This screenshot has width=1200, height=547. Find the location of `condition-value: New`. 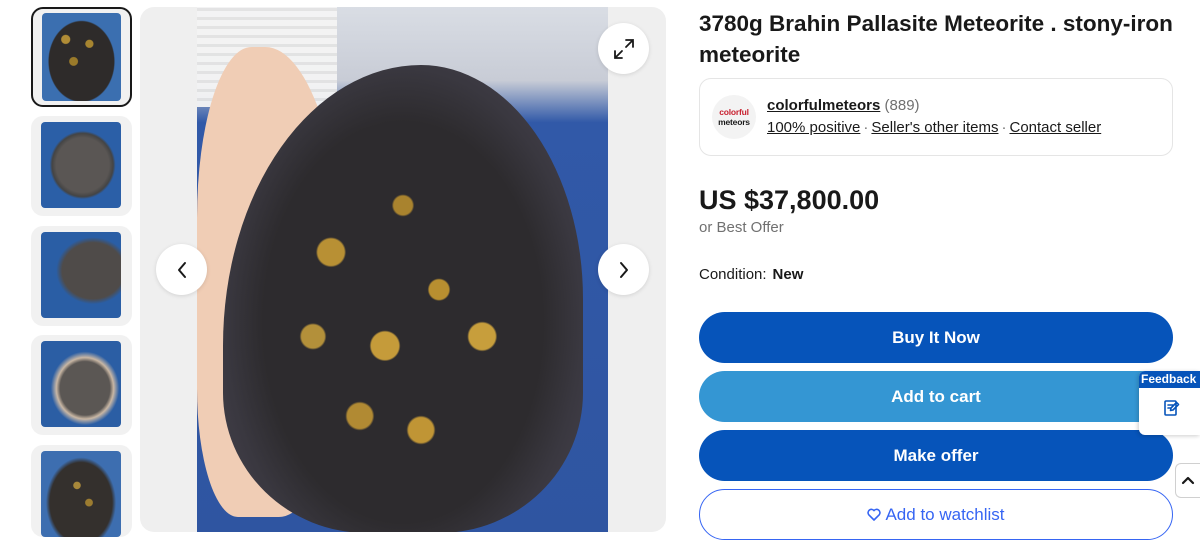

condition-value: New is located at coordinates (788, 274).